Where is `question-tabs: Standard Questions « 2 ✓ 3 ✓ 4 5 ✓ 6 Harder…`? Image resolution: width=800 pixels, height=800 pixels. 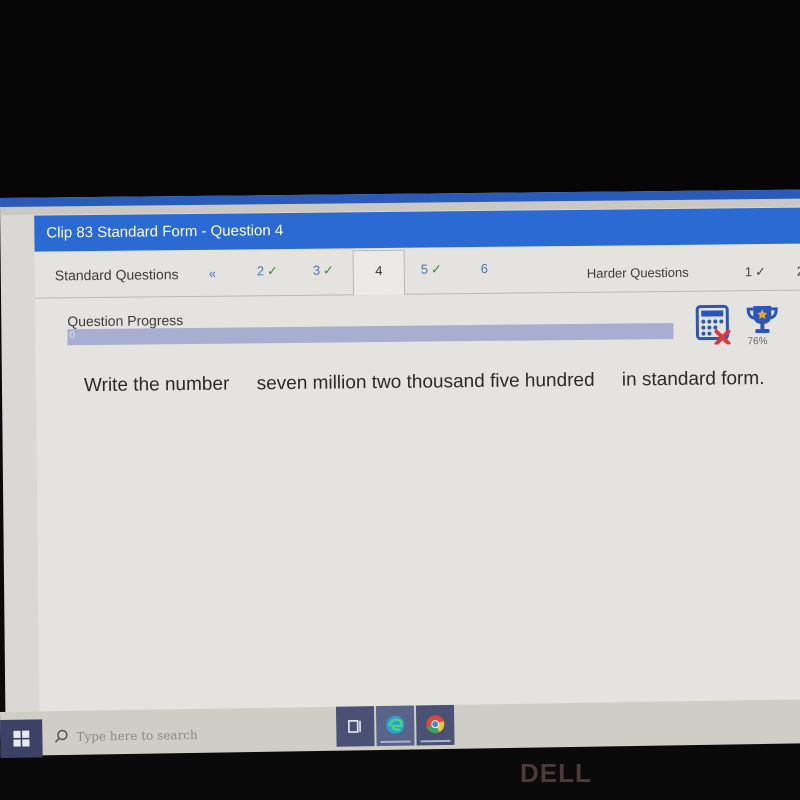
question-tabs: Standard Questions « 2 ✓ 3 ✓ 4 5 ✓ 6 Harder… is located at coordinates (417, 271).